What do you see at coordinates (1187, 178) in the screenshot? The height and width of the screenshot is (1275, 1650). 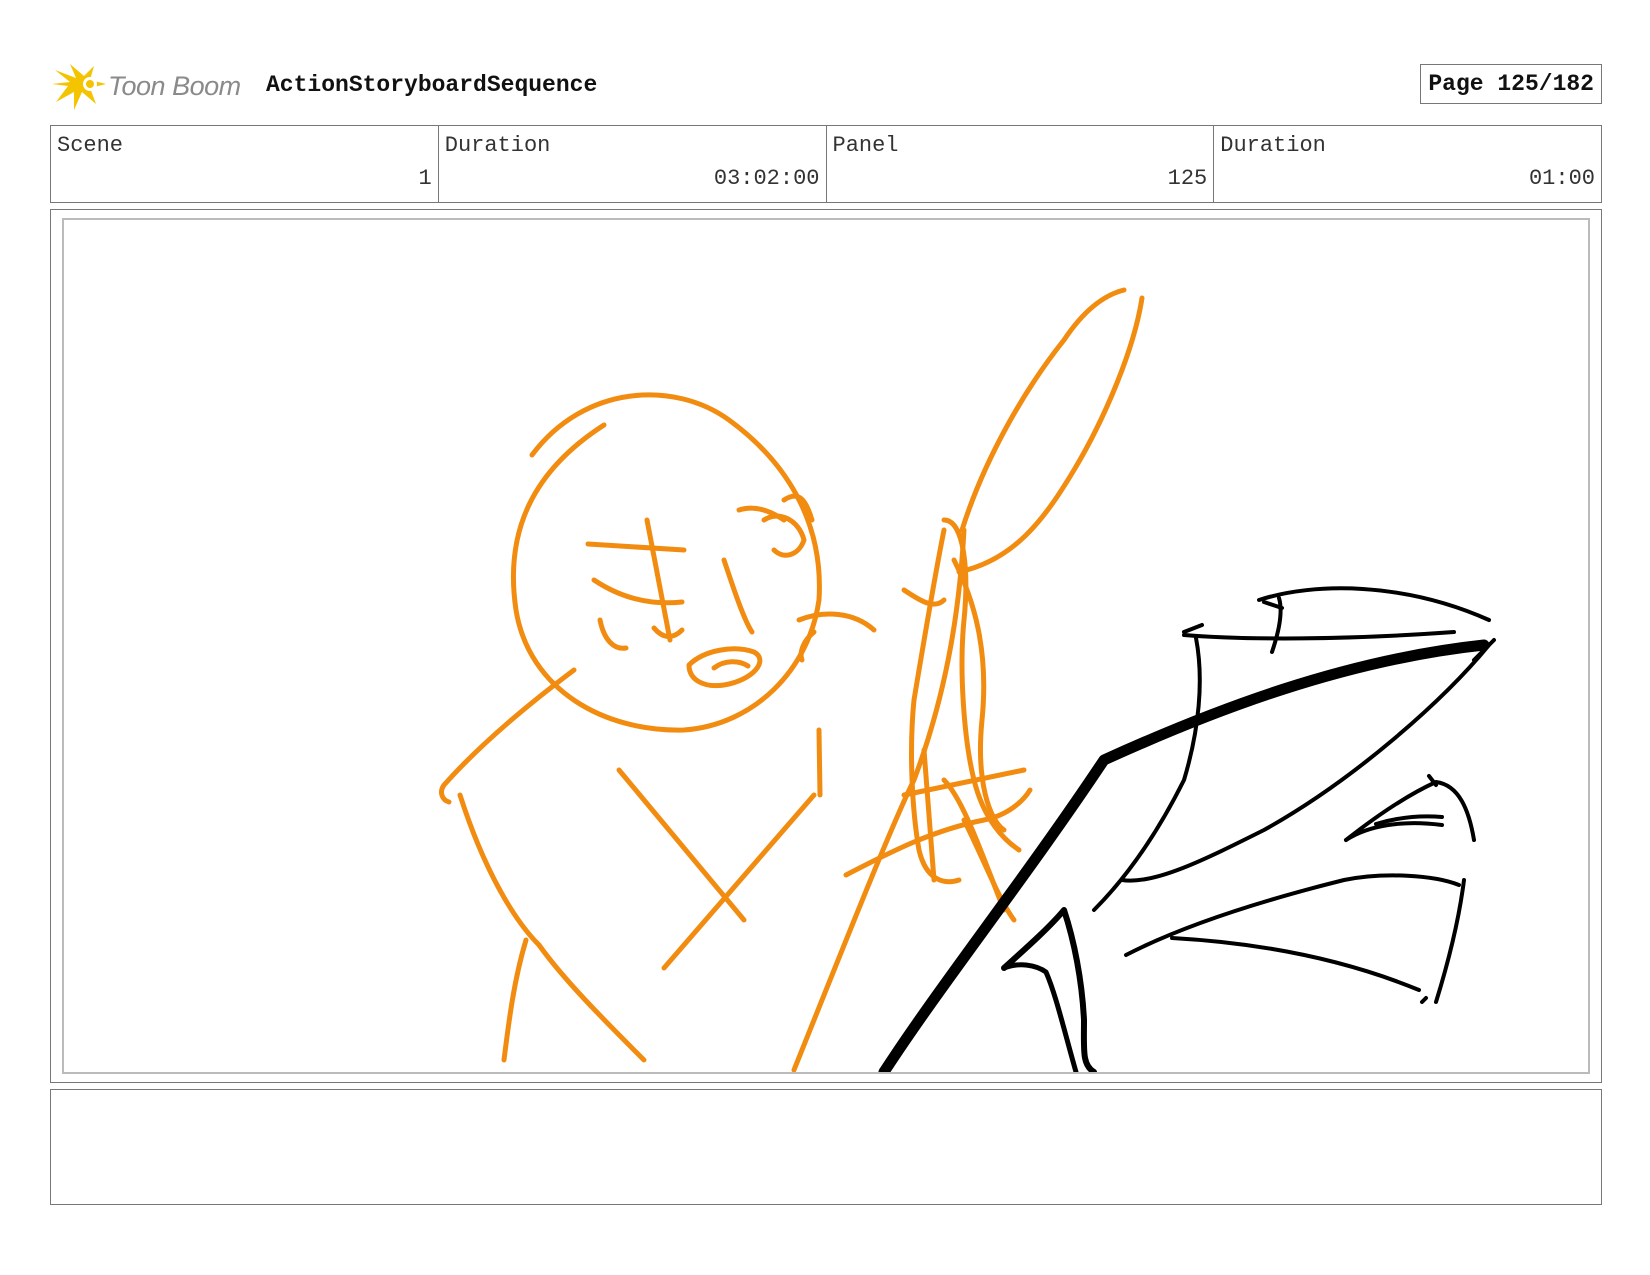 I see `panel-value: 125` at bounding box center [1187, 178].